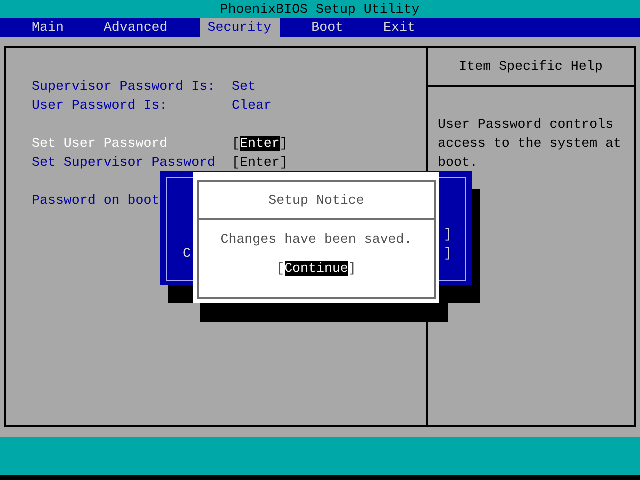 The height and width of the screenshot is (480, 640). What do you see at coordinates (187, 254) in the screenshot?
I see `dialog-text-fragment: C` at bounding box center [187, 254].